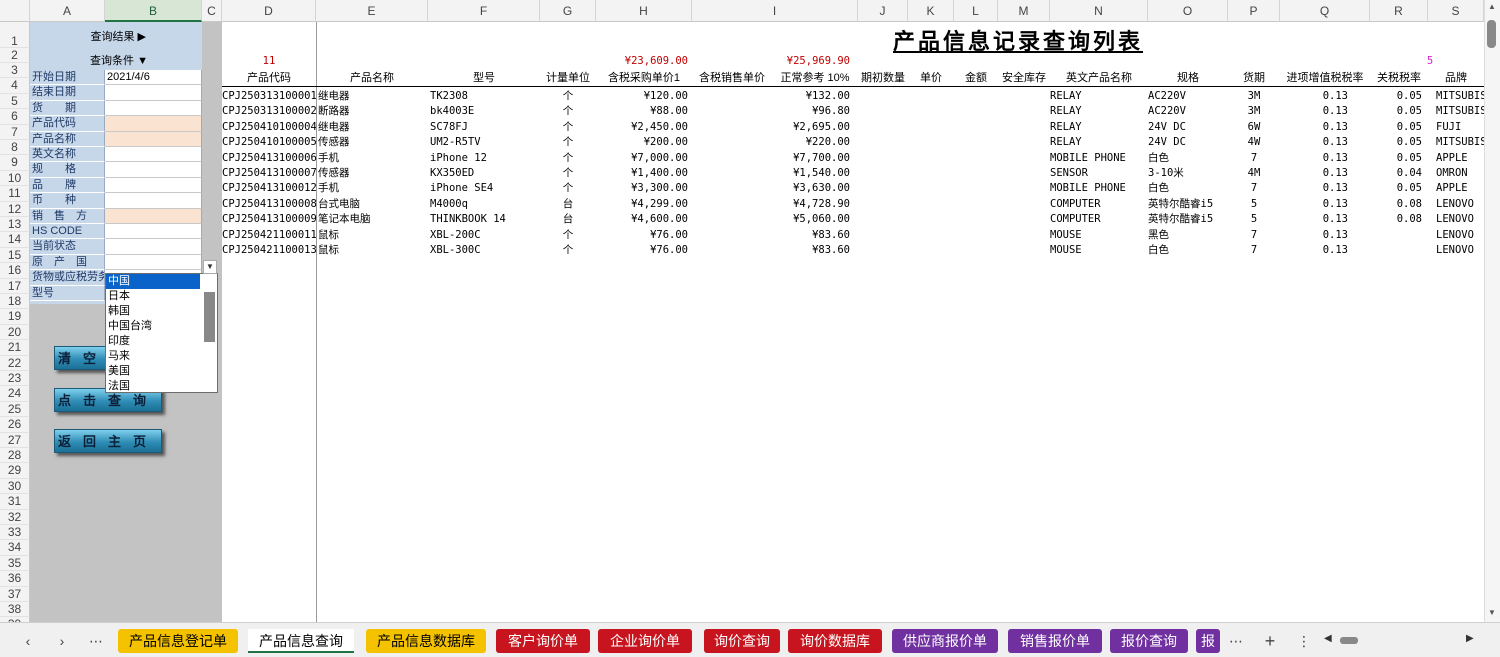 Image resolution: width=1500 pixels, height=657 pixels. What do you see at coordinates (1270, 641) in the screenshot?
I see `add-sheet-icon: +` at bounding box center [1270, 641].